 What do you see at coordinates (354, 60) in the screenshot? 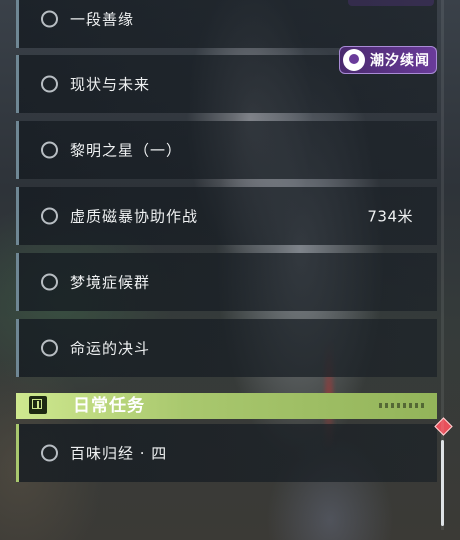
I see `wuthering-waves-logo-icon` at bounding box center [354, 60].